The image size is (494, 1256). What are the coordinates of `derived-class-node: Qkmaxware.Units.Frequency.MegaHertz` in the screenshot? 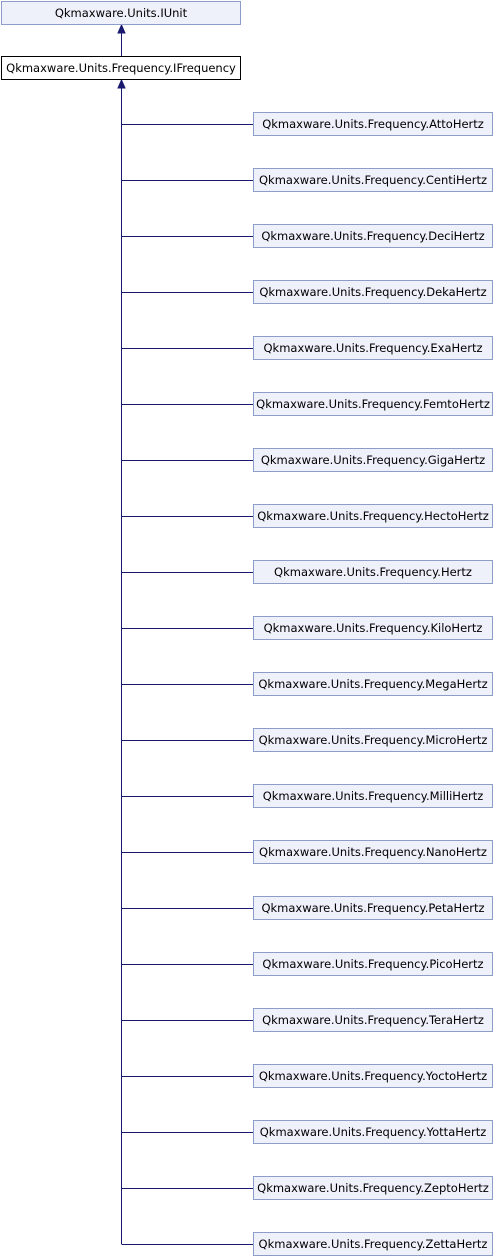 It's located at (373, 684).